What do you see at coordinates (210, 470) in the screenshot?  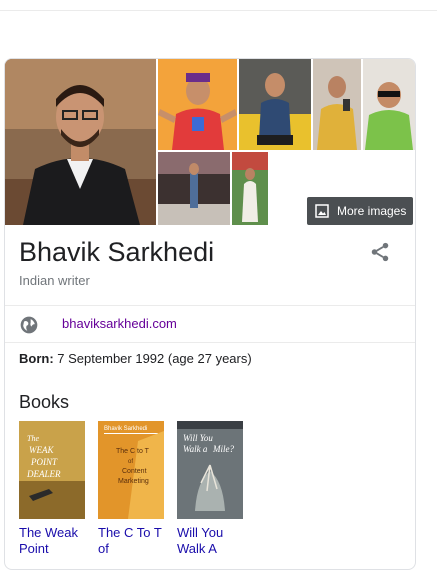 I see `book-cover: Will You Walk a Mile?` at bounding box center [210, 470].